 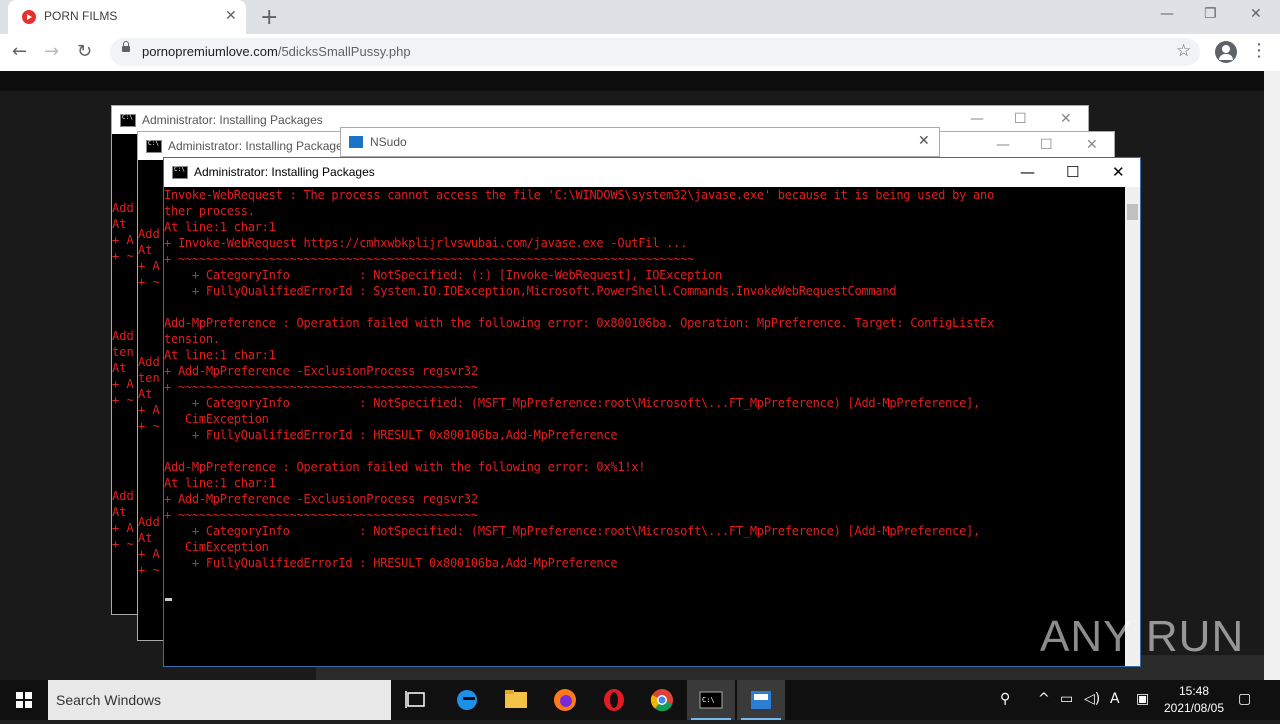 What do you see at coordinates (19, 51) in the screenshot?
I see `back-icon: ←` at bounding box center [19, 51].